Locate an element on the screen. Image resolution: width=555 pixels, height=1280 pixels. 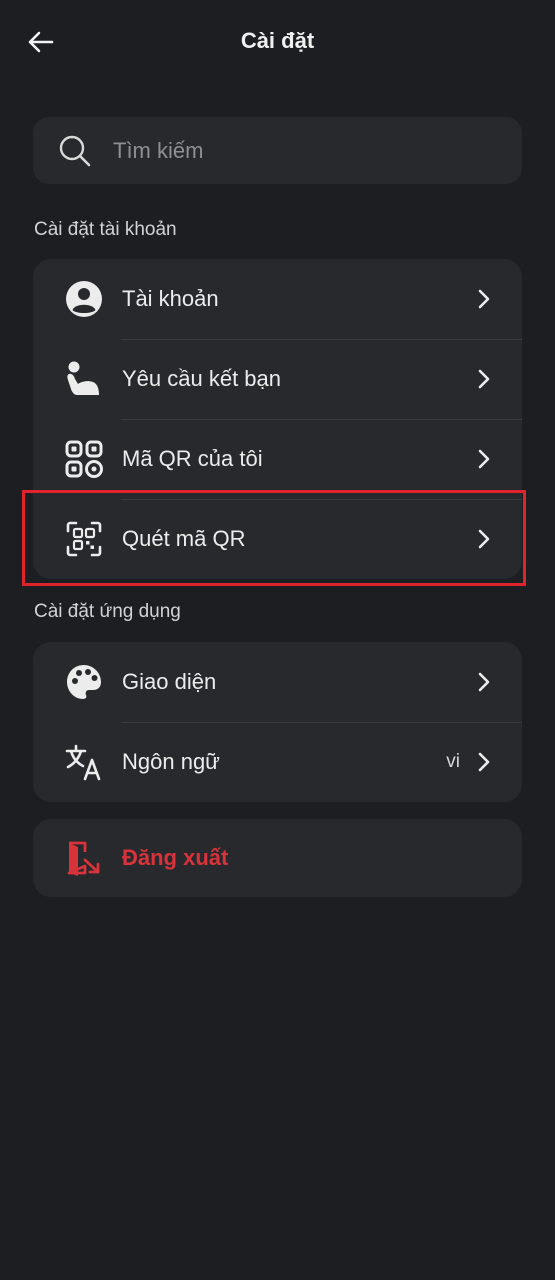
translate-icon is located at coordinates (84, 762).